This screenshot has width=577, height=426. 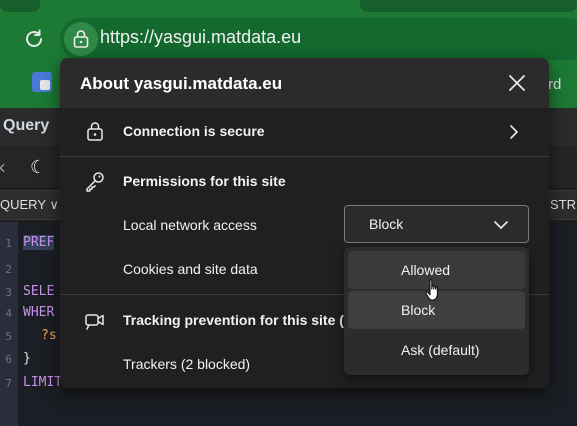 What do you see at coordinates (39, 291) in the screenshot?
I see `code-line: SELE` at bounding box center [39, 291].